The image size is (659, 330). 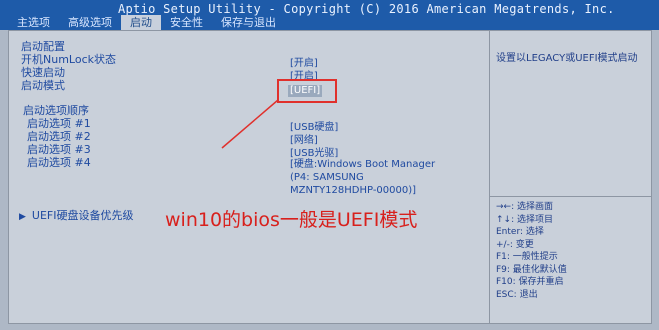 What do you see at coordinates (353, 190) in the screenshot?
I see `boot-option-4-value-line3: MZNTY128HDHP-00000)]` at bounding box center [353, 190].